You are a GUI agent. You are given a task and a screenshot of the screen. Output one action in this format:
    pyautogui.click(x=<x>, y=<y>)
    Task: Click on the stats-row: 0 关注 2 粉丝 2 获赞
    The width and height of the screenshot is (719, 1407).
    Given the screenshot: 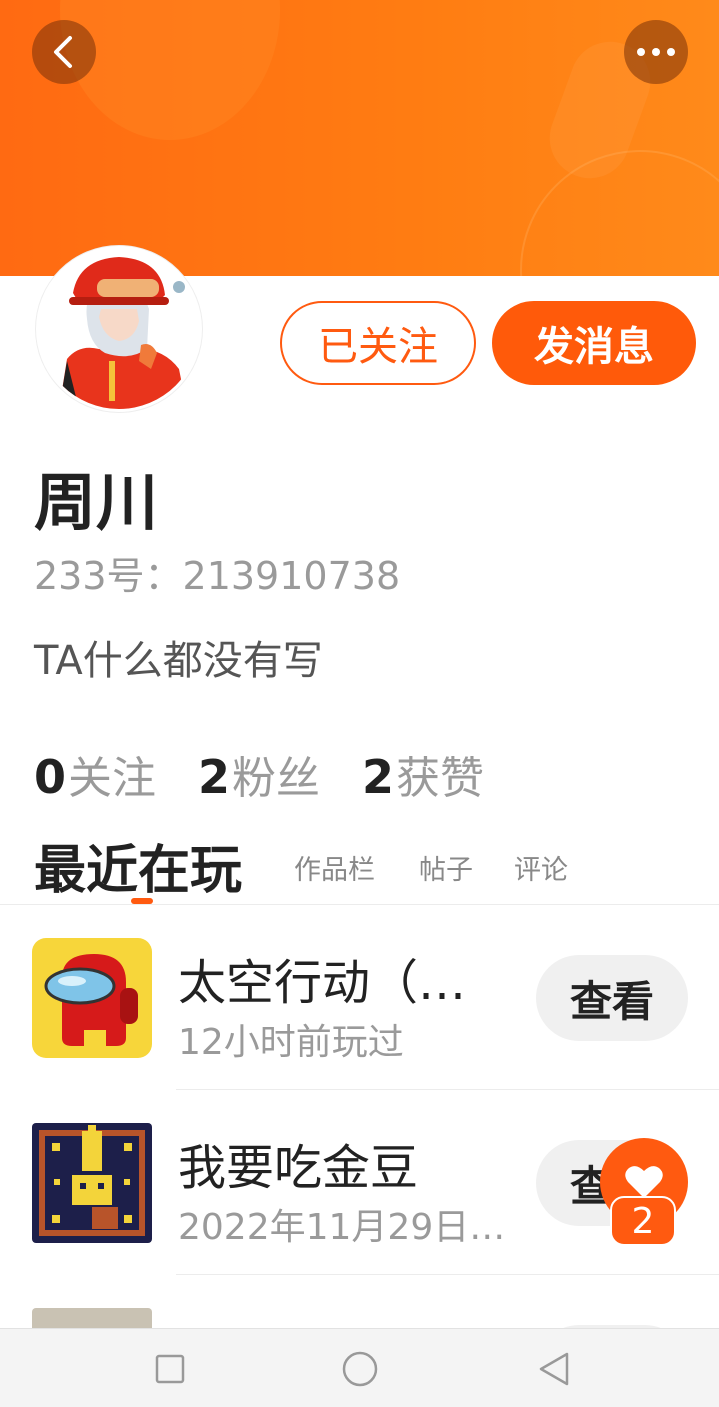 What is the action you would take?
    pyautogui.click(x=280, y=774)
    